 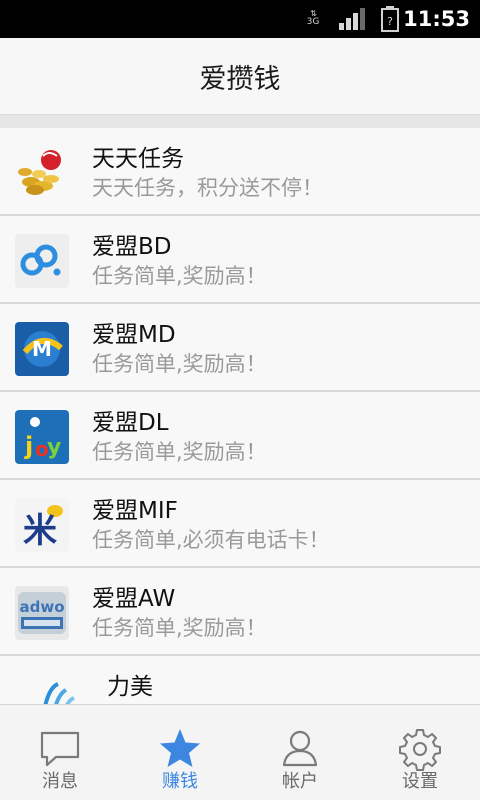 I want to click on coins-icon, so click(x=42, y=173).